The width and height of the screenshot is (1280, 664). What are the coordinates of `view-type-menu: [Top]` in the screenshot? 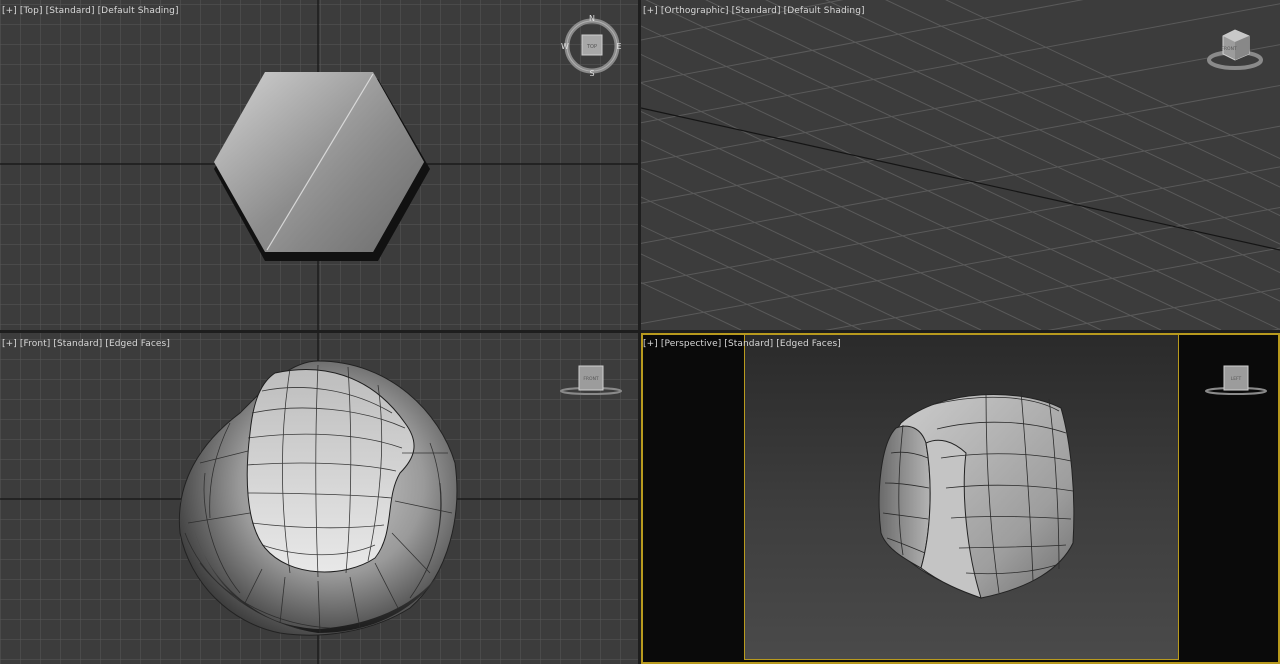 It's located at (31, 11).